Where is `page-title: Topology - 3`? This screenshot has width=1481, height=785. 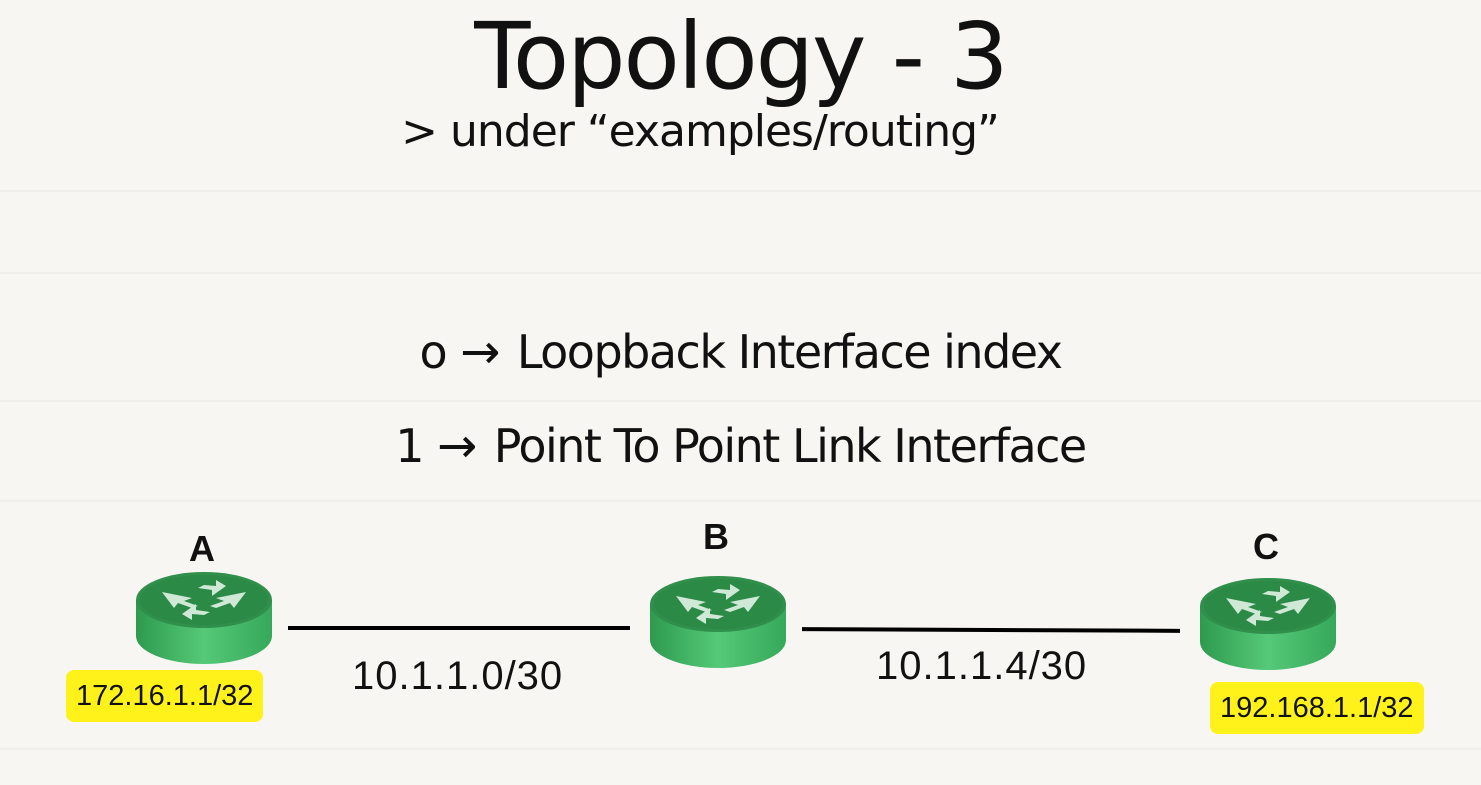
page-title: Topology - 3 is located at coordinates (741, 56).